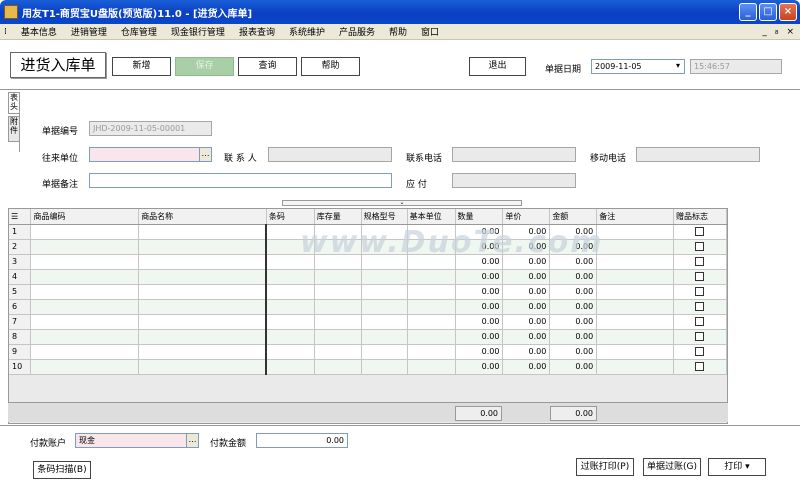  What do you see at coordinates (257, 31) in the screenshot?
I see `menu-reports: 报表查询` at bounding box center [257, 31].